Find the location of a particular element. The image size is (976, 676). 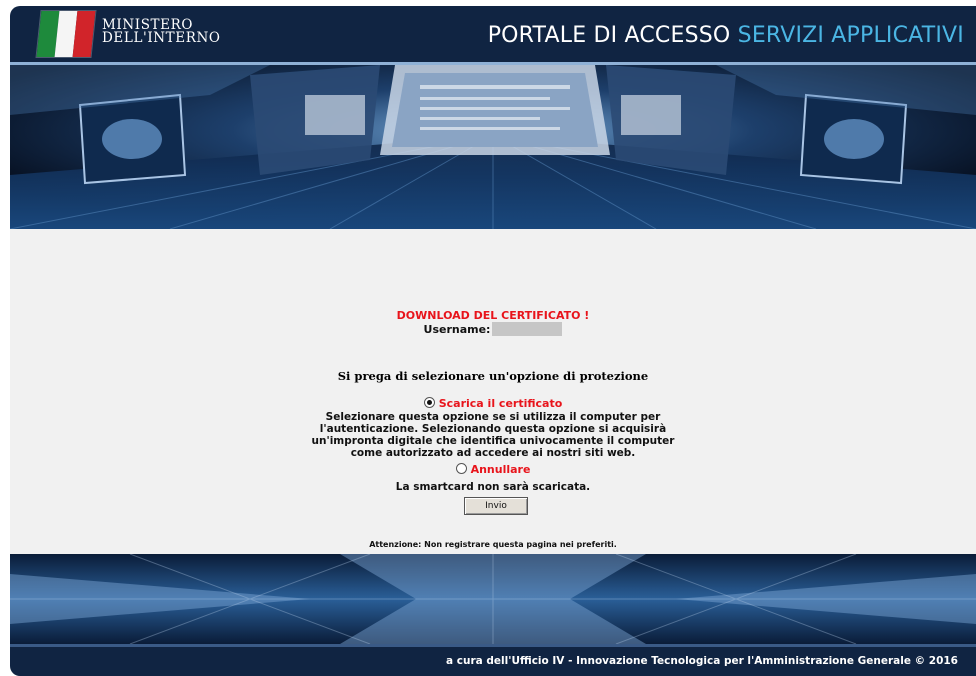

portal-title: PORTALE DI ACCESSO SERVIZI APPLICATIVI is located at coordinates (726, 35).